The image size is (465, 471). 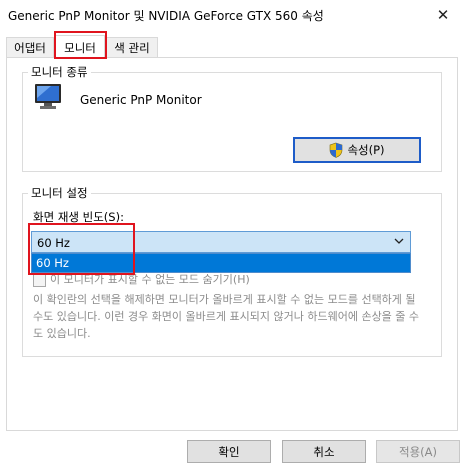 I want to click on apply-button-label: 적용(A), so click(x=418, y=451).